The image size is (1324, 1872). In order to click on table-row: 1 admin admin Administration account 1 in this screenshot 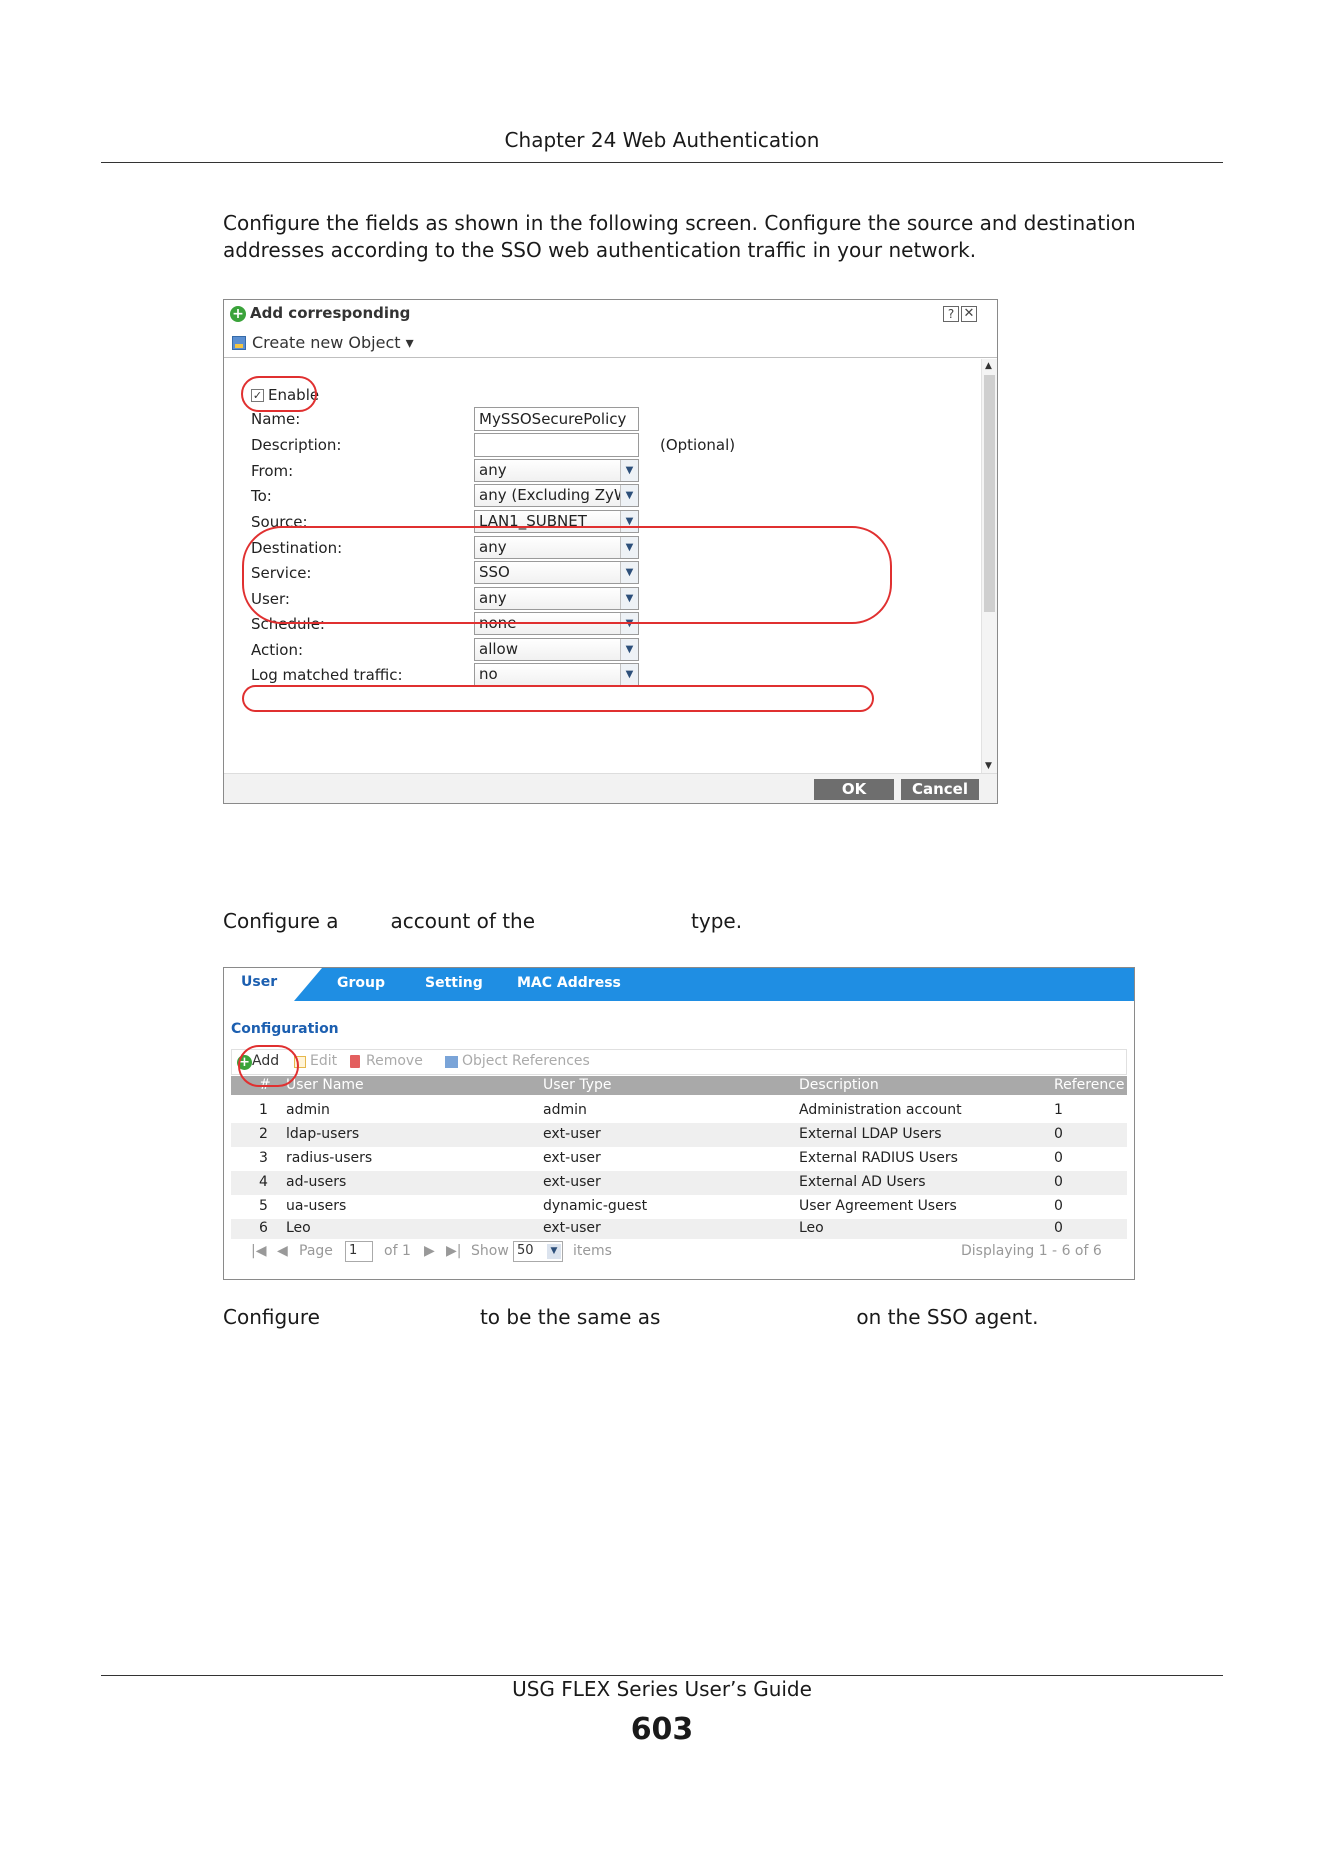, I will do `click(679, 1111)`.